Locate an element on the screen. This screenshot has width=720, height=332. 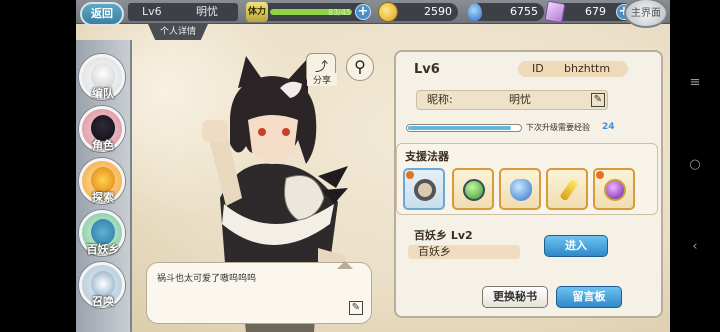
gem-value: 679 is located at coordinates (595, 11).